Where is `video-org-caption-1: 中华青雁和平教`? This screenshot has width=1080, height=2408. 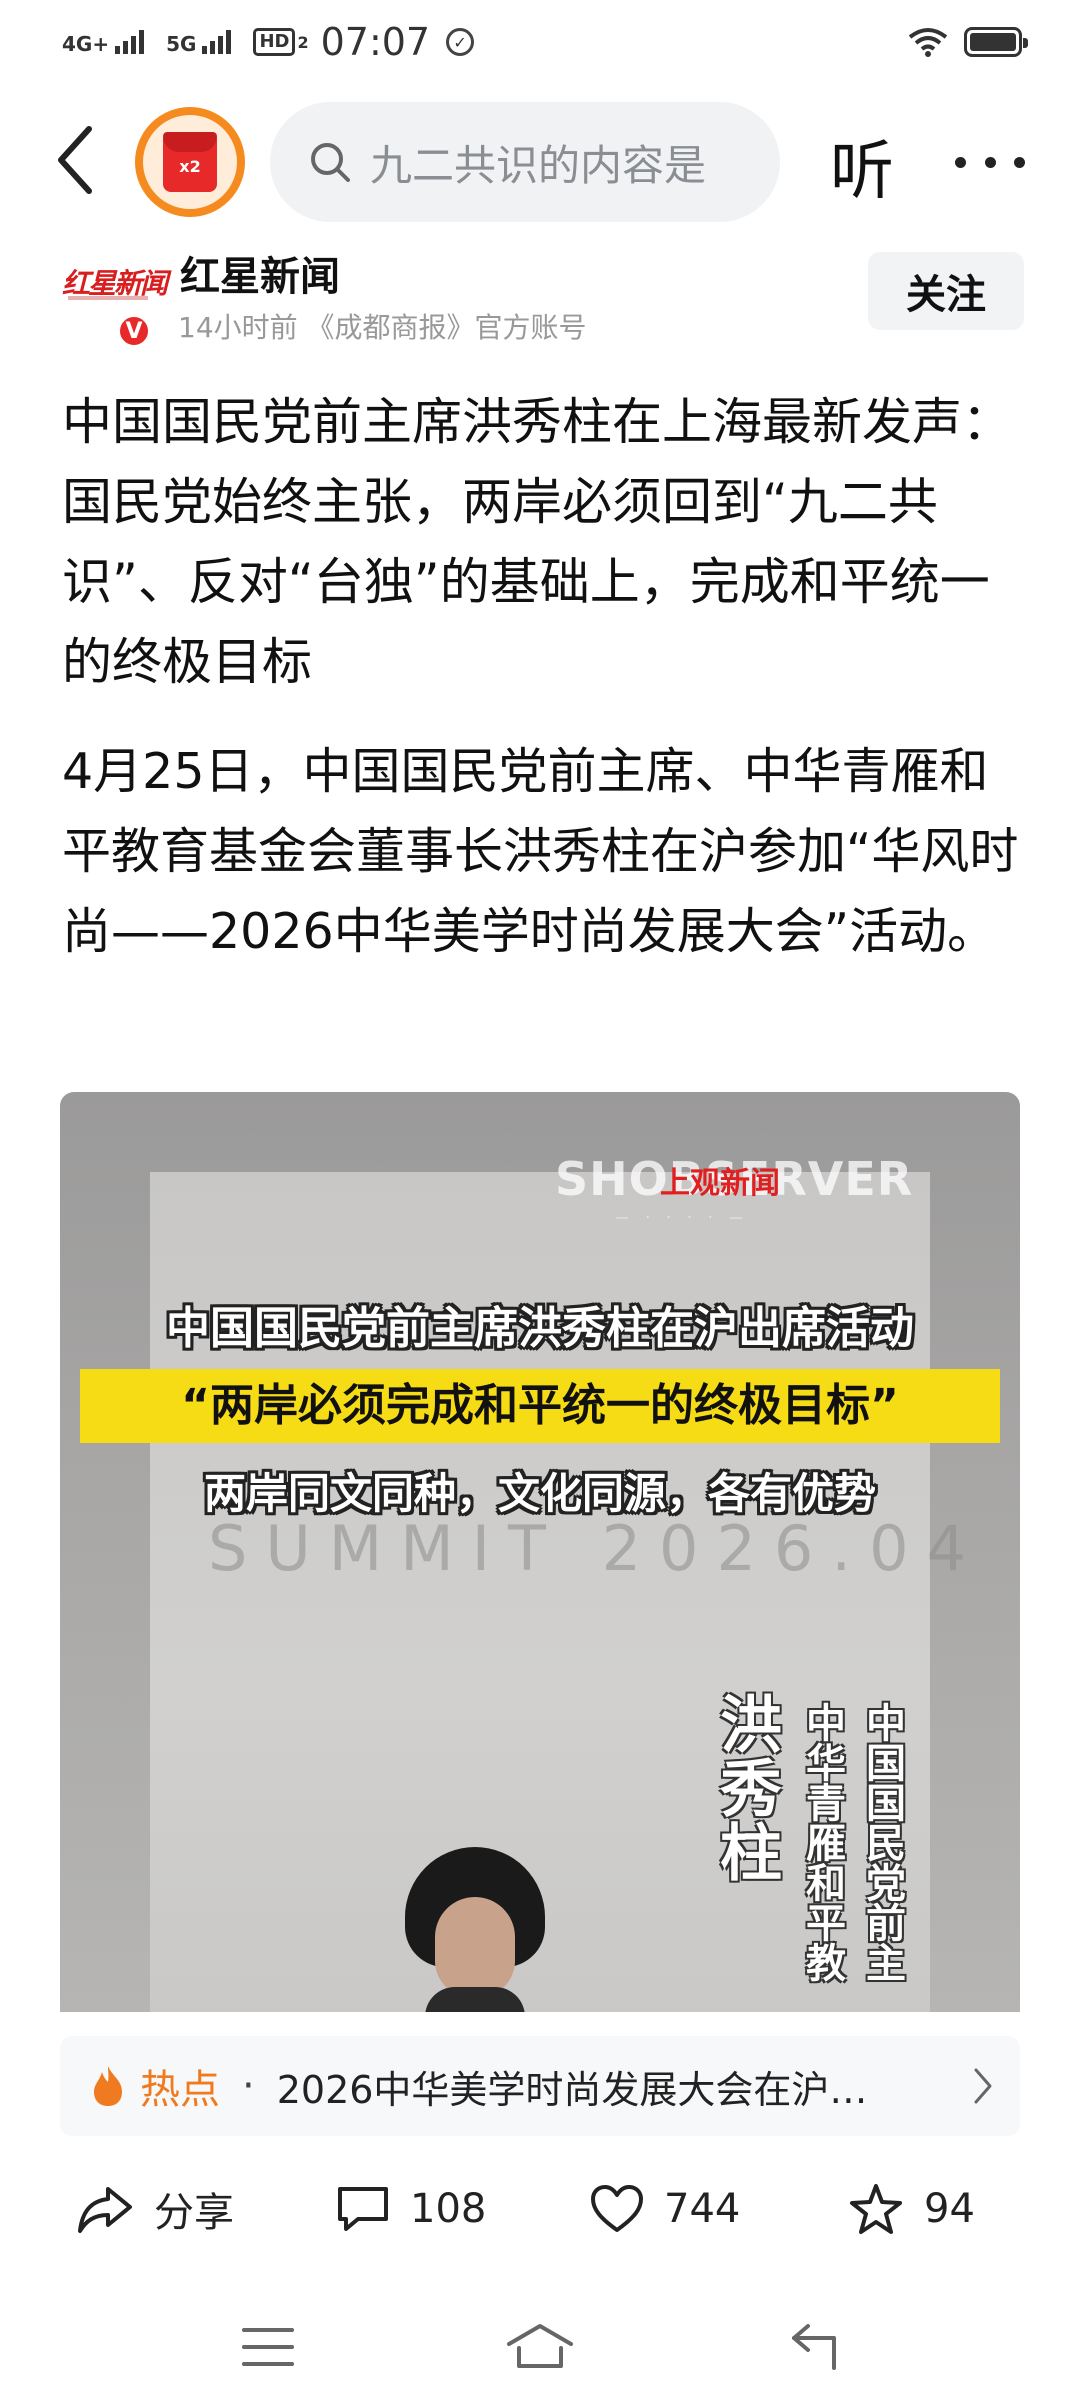
video-org-caption-1: 中华青雁和平教 is located at coordinates (822, 1842).